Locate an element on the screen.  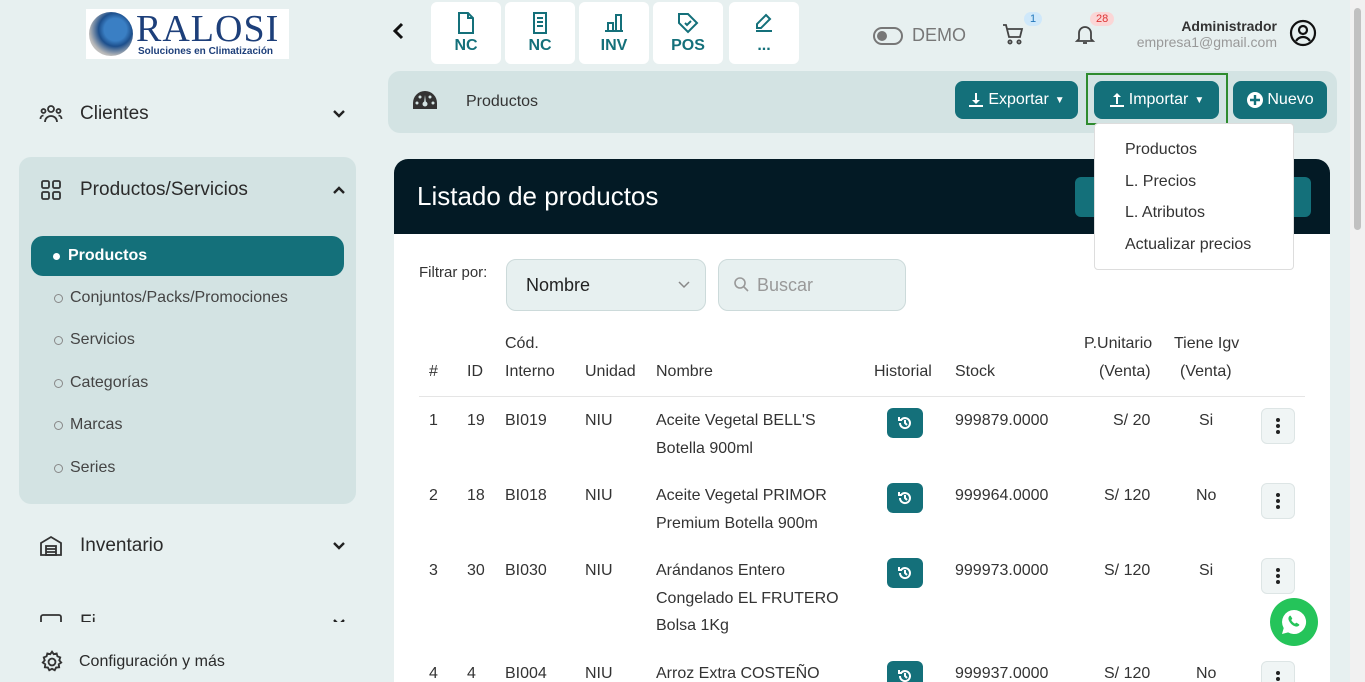
file-icon is located at coordinates (466, 23).